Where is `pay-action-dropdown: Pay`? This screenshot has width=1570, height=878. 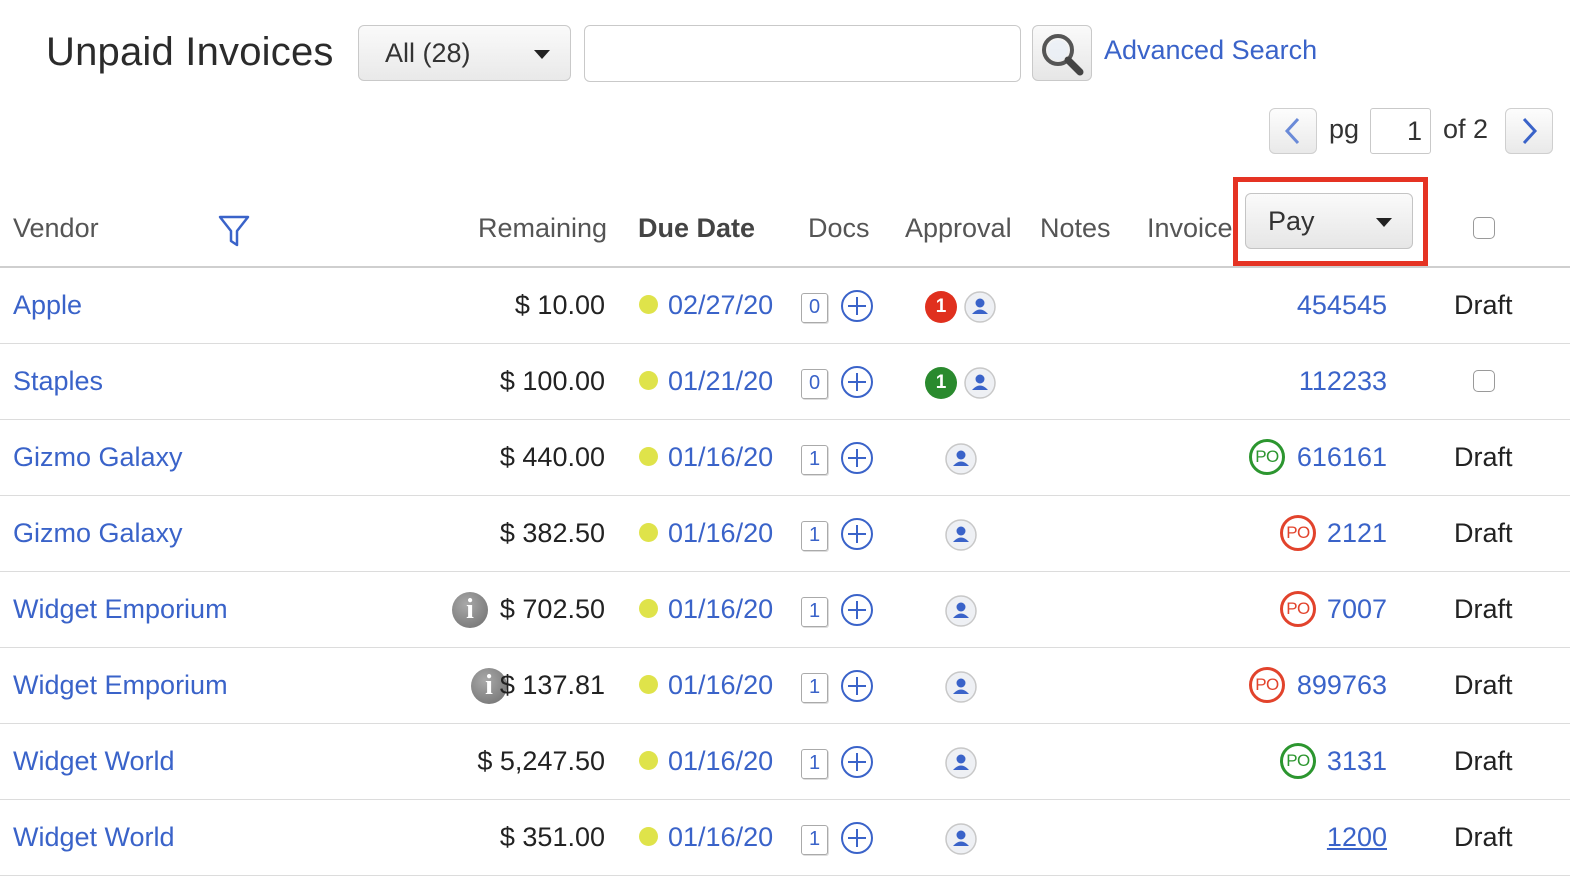
pay-action-dropdown: Pay is located at coordinates (1329, 221).